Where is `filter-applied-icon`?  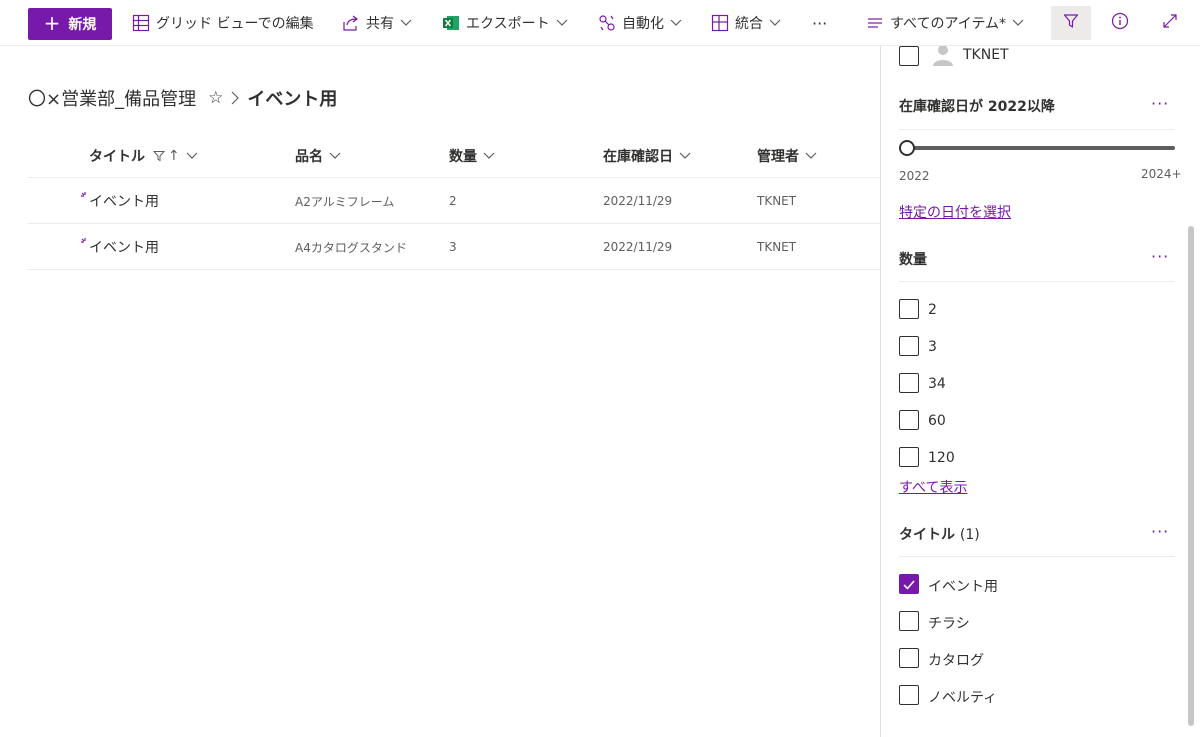
filter-applied-icon is located at coordinates (159, 156).